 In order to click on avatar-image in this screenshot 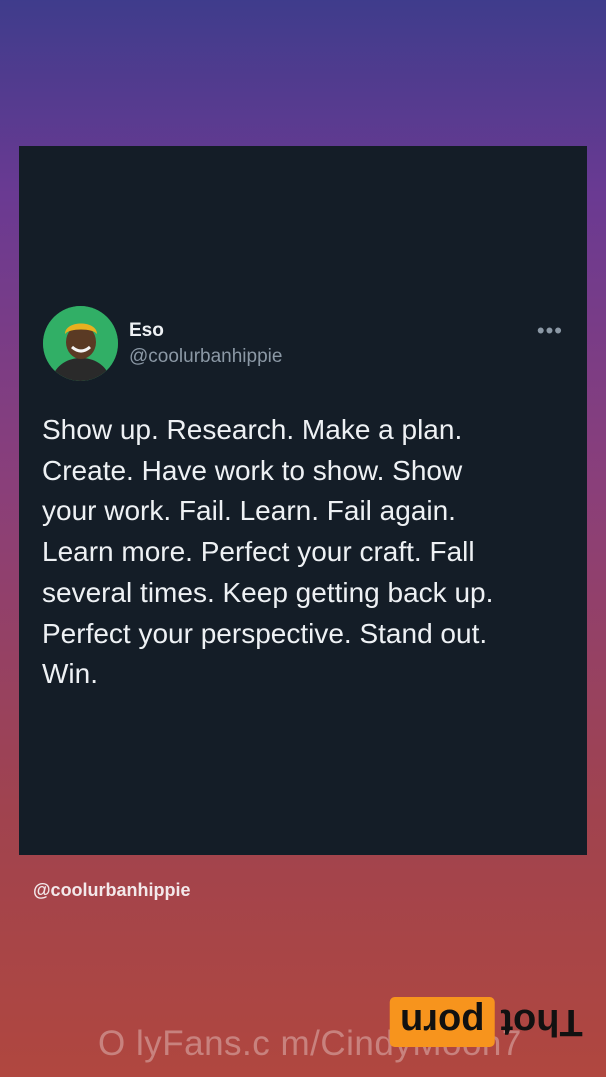, I will do `click(80, 343)`.